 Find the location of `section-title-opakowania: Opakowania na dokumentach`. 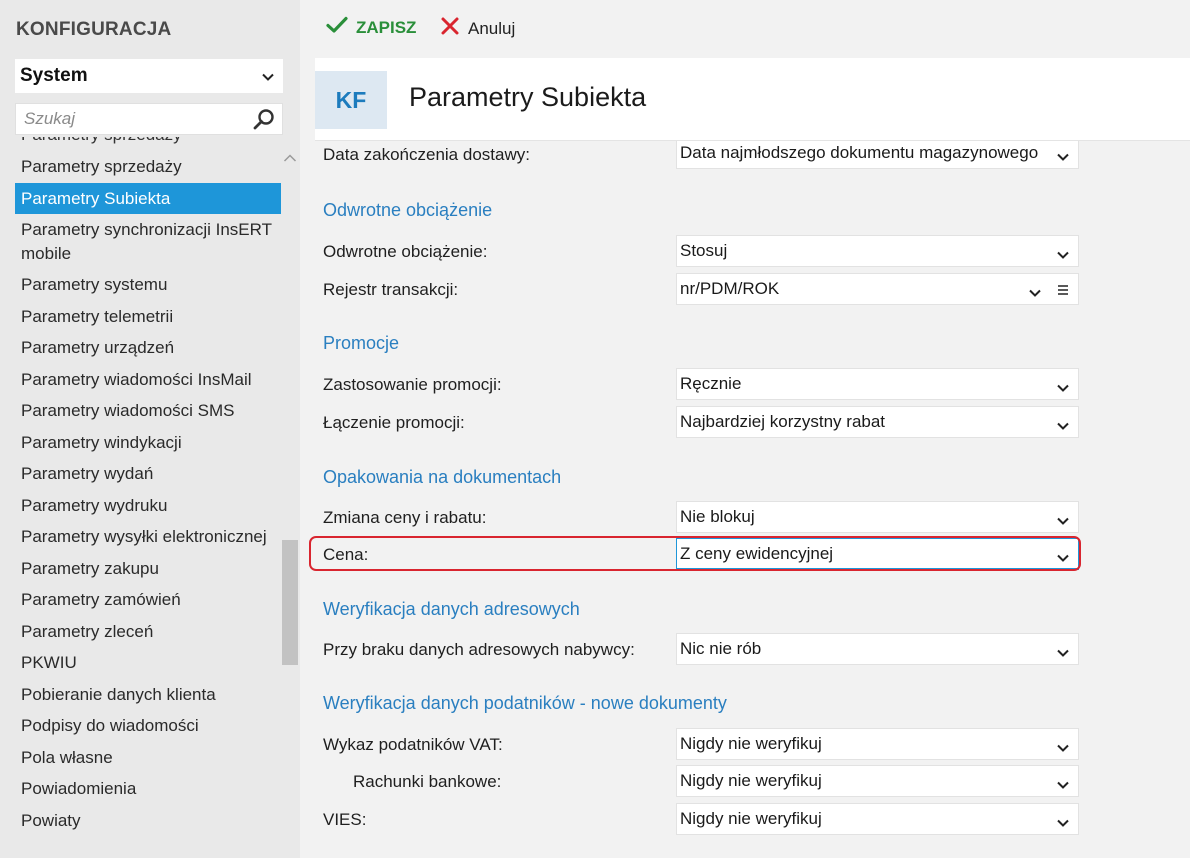

section-title-opakowania: Opakowania na dokumentach is located at coordinates (442, 477).